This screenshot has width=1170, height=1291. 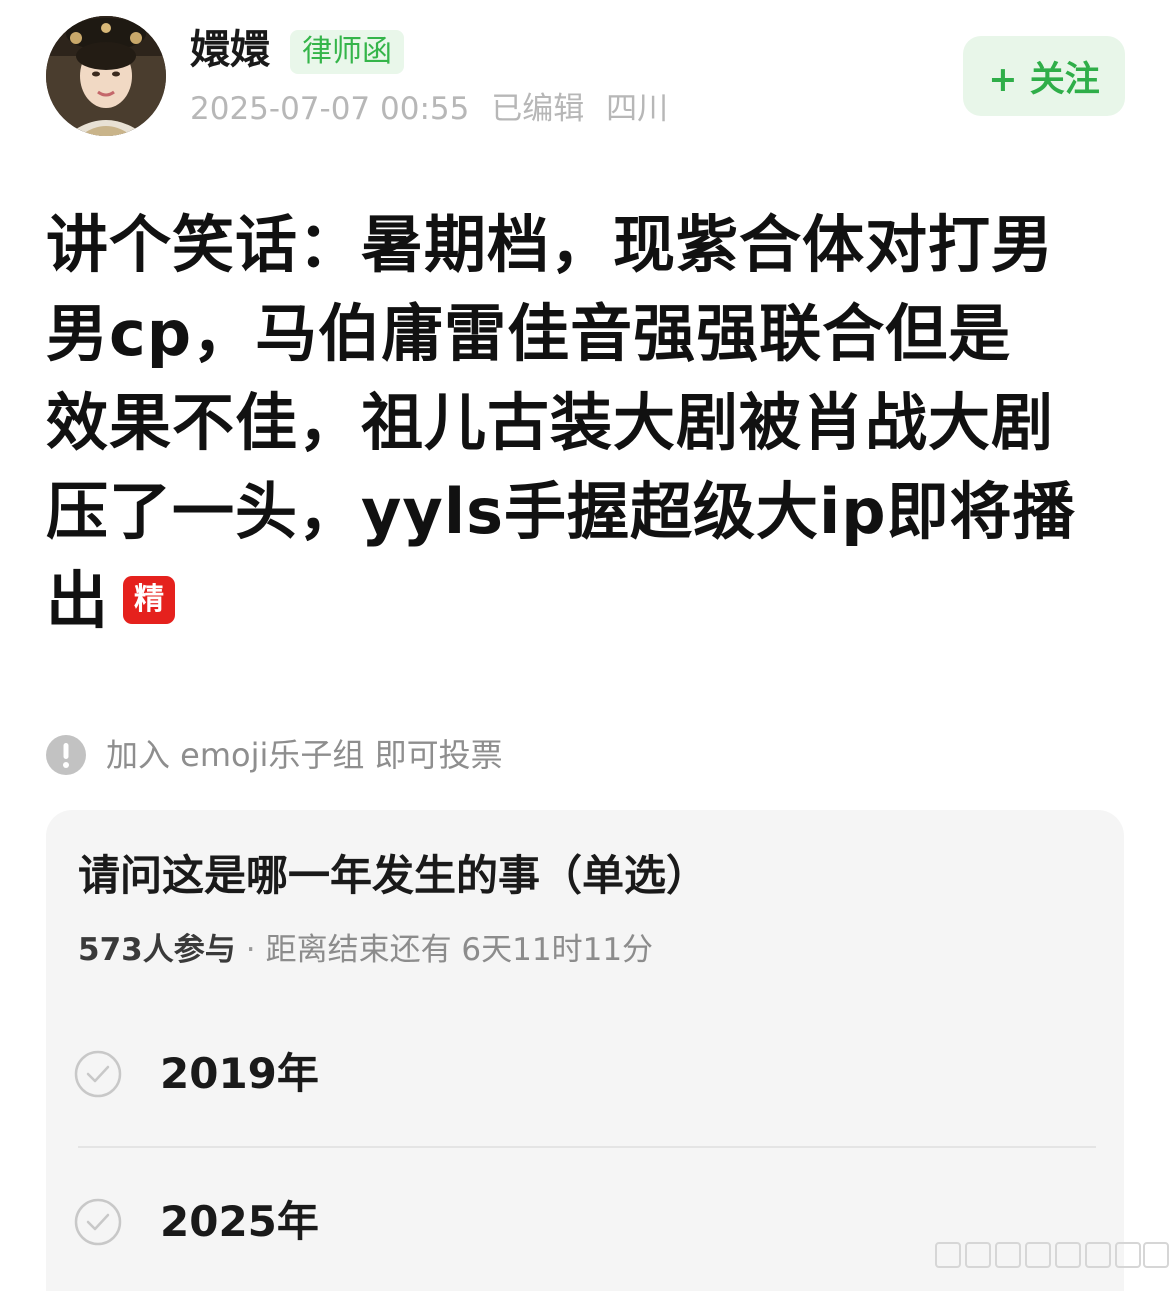 What do you see at coordinates (78, 600) in the screenshot?
I see `post-line-text: 出` at bounding box center [78, 600].